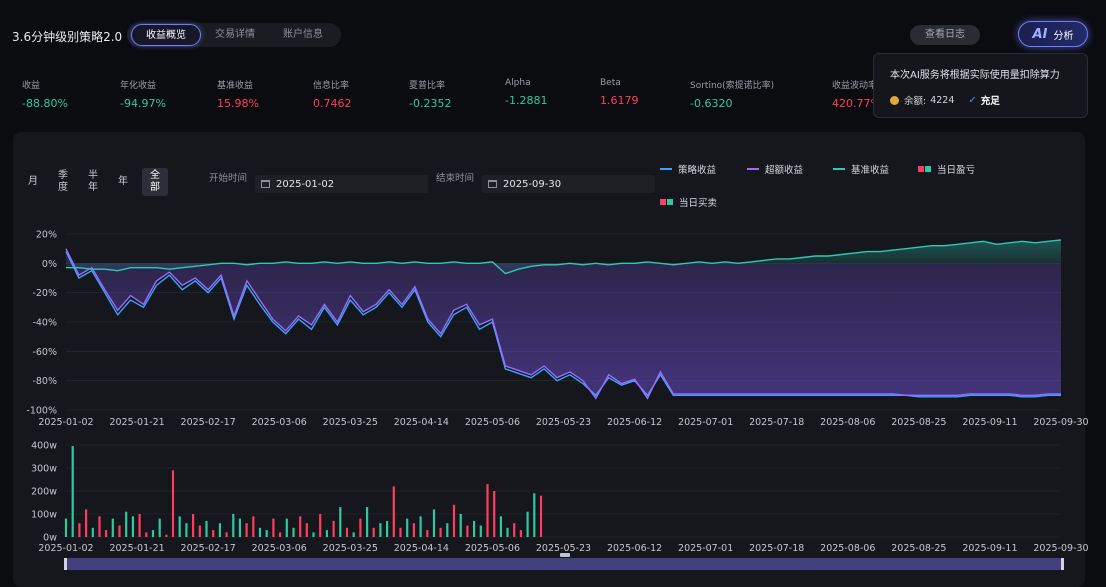 Image resolution: width=1106 pixels, height=587 pixels. What do you see at coordinates (980, 85) in the screenshot?
I see `ai-usage-popup: 本次AI服务将根据实际使用量扣除算力 余额: 4224 ✓ 充足` at bounding box center [980, 85].